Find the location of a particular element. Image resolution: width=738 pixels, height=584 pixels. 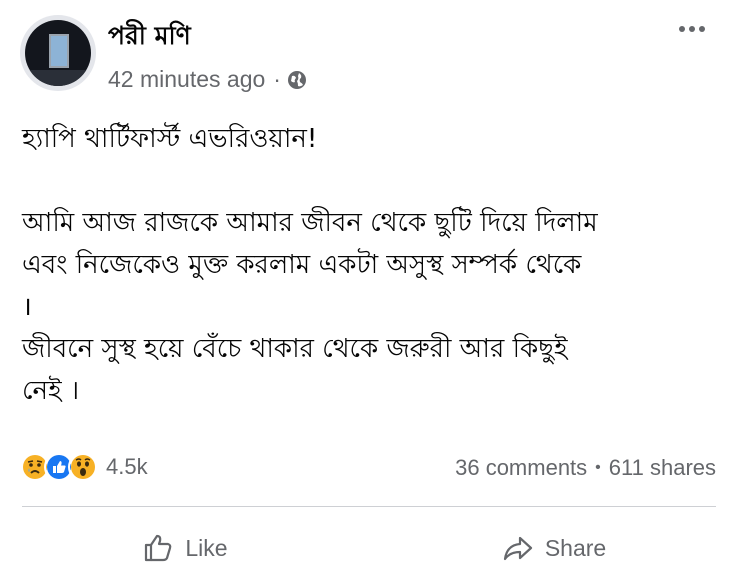

post-text-line: নেই । is located at coordinates (51, 391).